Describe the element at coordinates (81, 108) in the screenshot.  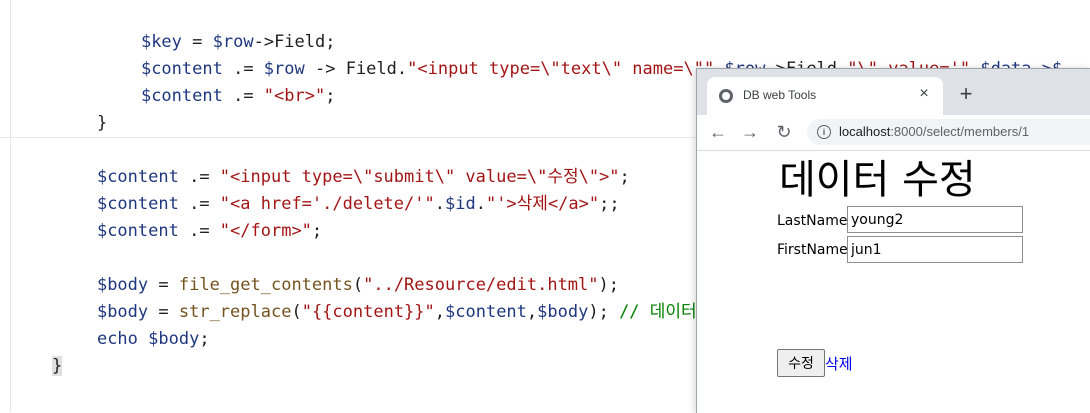
I see `code-line-4: }` at that location.